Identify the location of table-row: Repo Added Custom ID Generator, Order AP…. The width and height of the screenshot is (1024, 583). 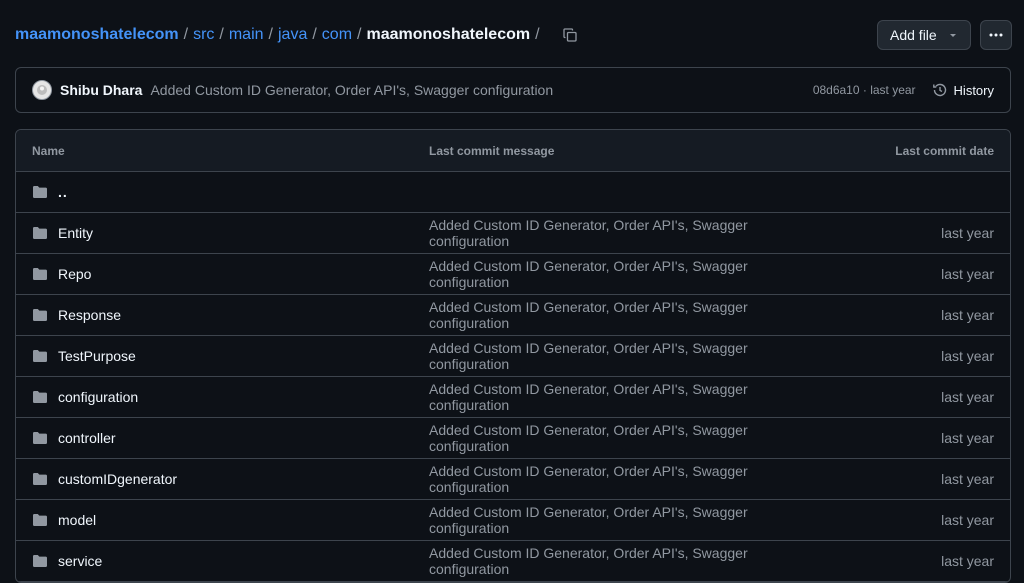
(513, 274).